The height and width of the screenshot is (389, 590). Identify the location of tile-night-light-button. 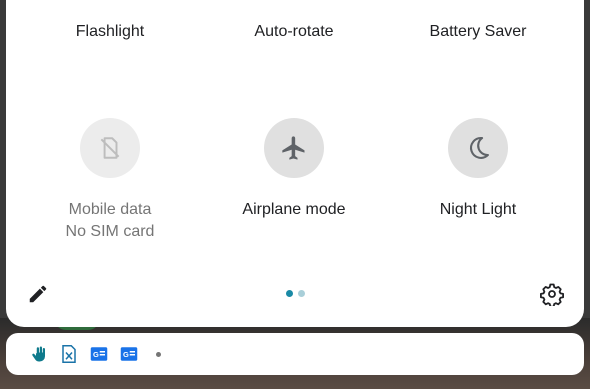
(478, 148).